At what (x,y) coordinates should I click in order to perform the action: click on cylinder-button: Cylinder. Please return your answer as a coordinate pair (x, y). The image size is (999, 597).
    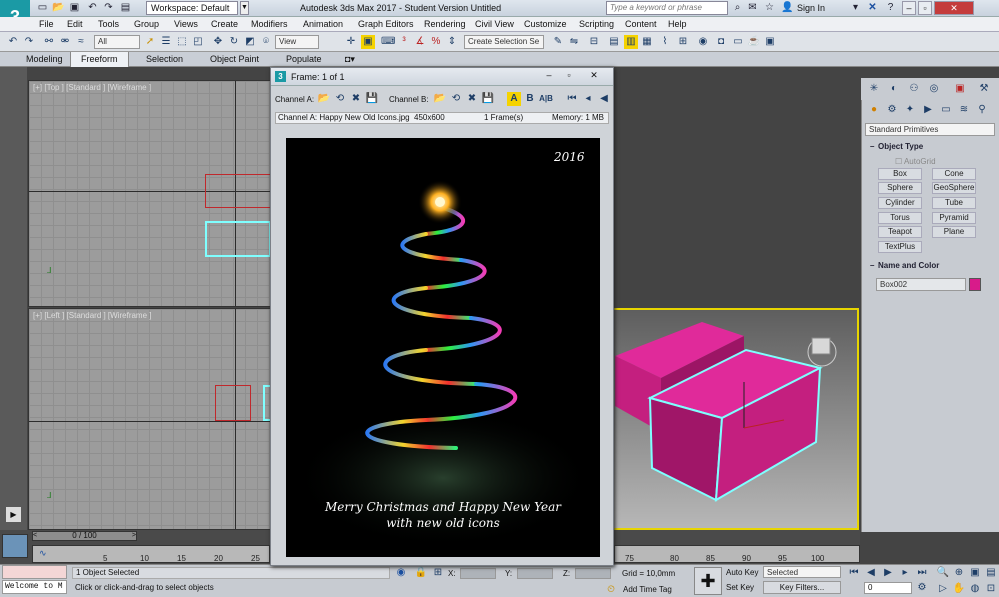
    Looking at the image, I should click on (900, 203).